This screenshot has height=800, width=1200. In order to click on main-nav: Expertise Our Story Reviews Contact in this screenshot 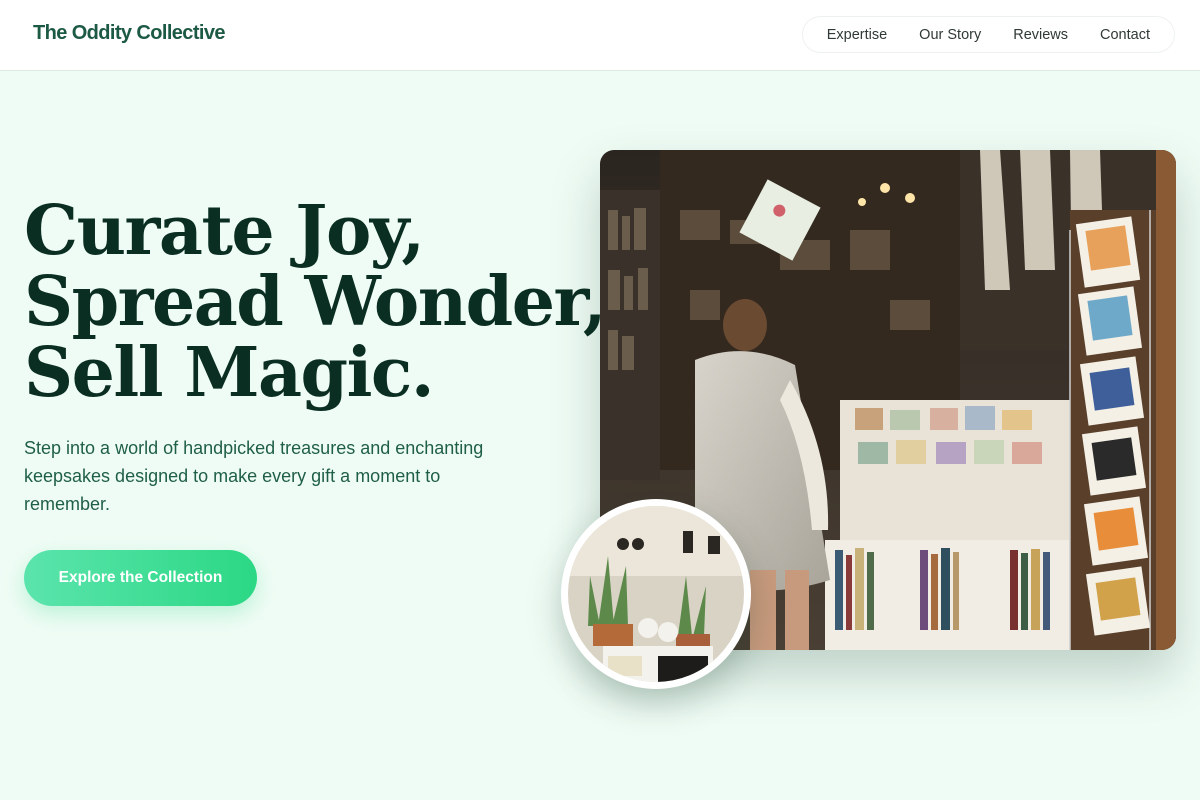, I will do `click(988, 34)`.